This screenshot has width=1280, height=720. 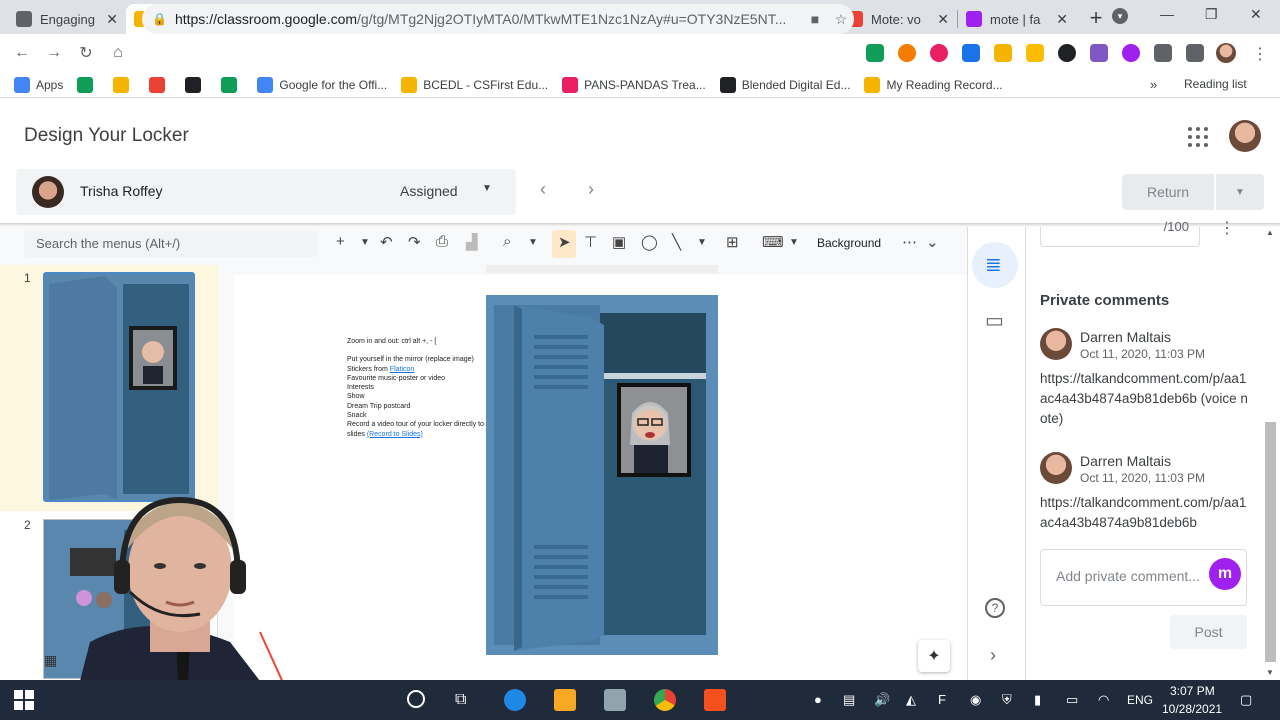 What do you see at coordinates (882, 700) in the screenshot?
I see `volume-icon: 🔊` at bounding box center [882, 700].